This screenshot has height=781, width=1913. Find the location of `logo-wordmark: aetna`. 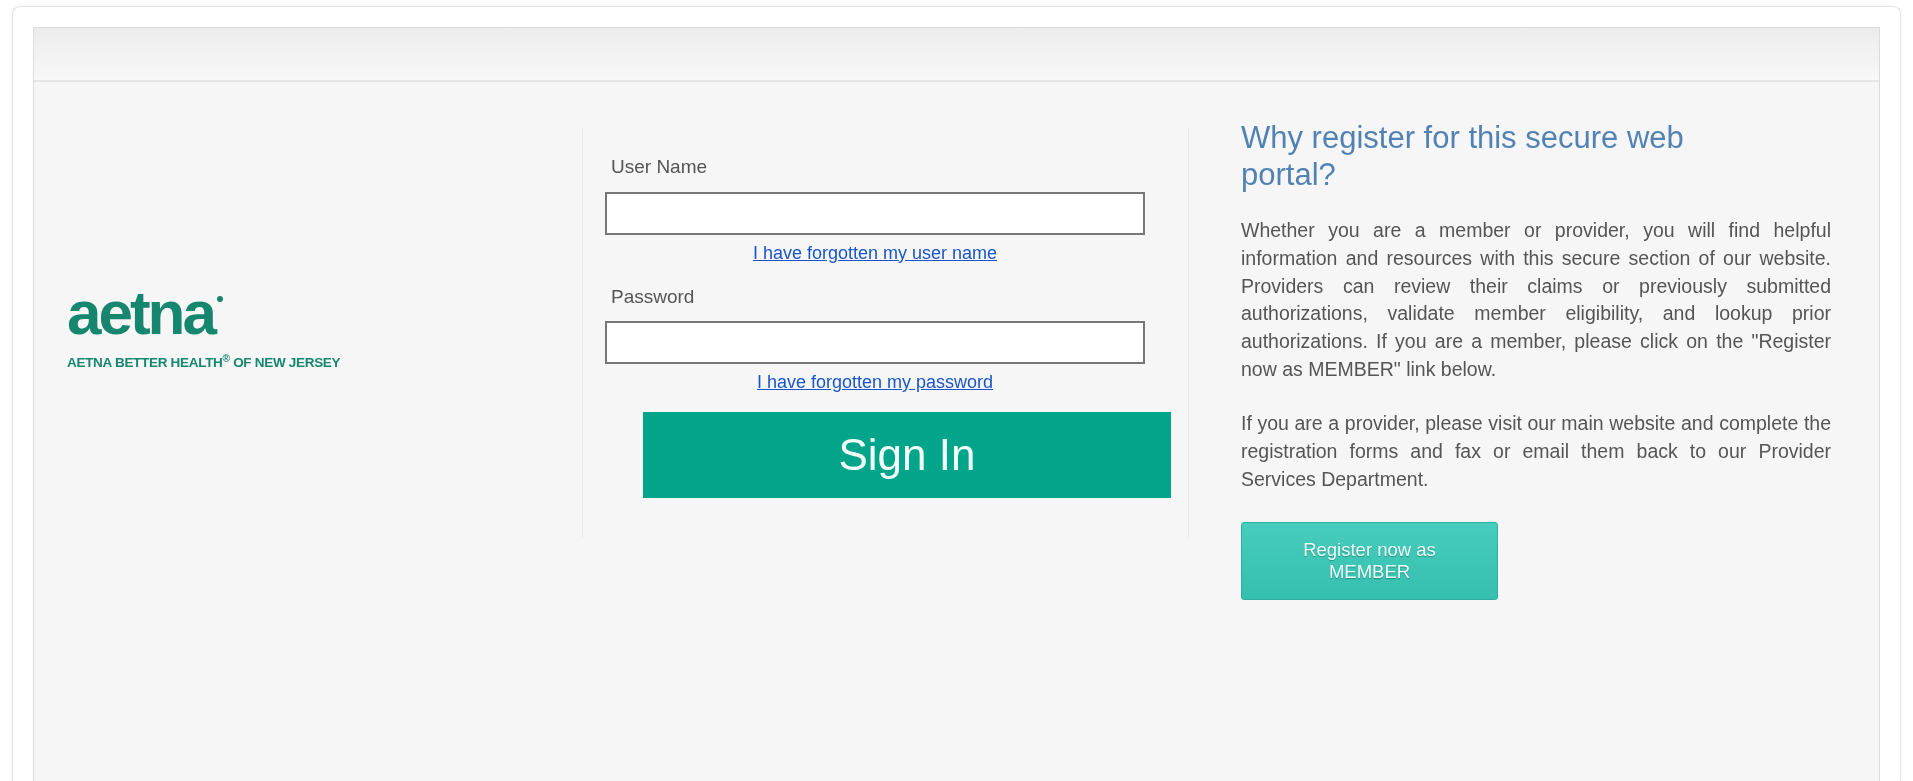

logo-wordmark: aetna is located at coordinates (140, 313).